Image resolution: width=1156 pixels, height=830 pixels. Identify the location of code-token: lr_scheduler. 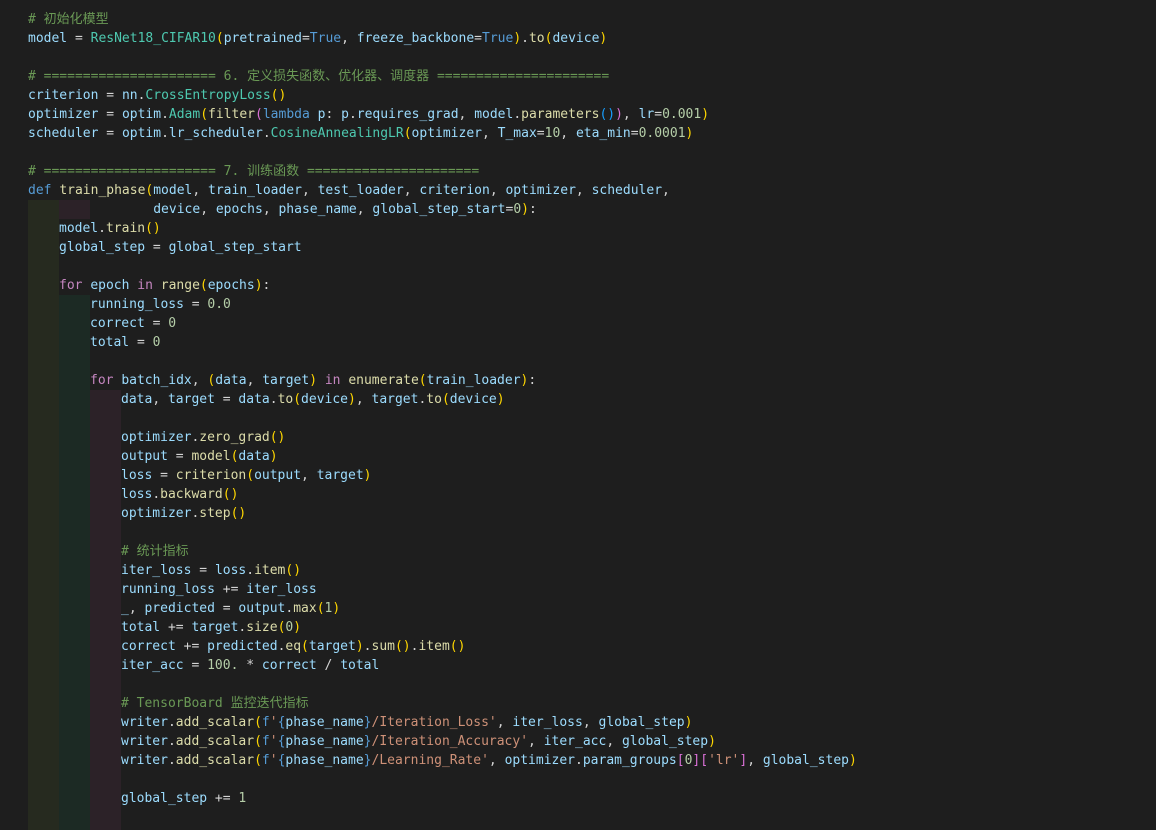
(215, 133).